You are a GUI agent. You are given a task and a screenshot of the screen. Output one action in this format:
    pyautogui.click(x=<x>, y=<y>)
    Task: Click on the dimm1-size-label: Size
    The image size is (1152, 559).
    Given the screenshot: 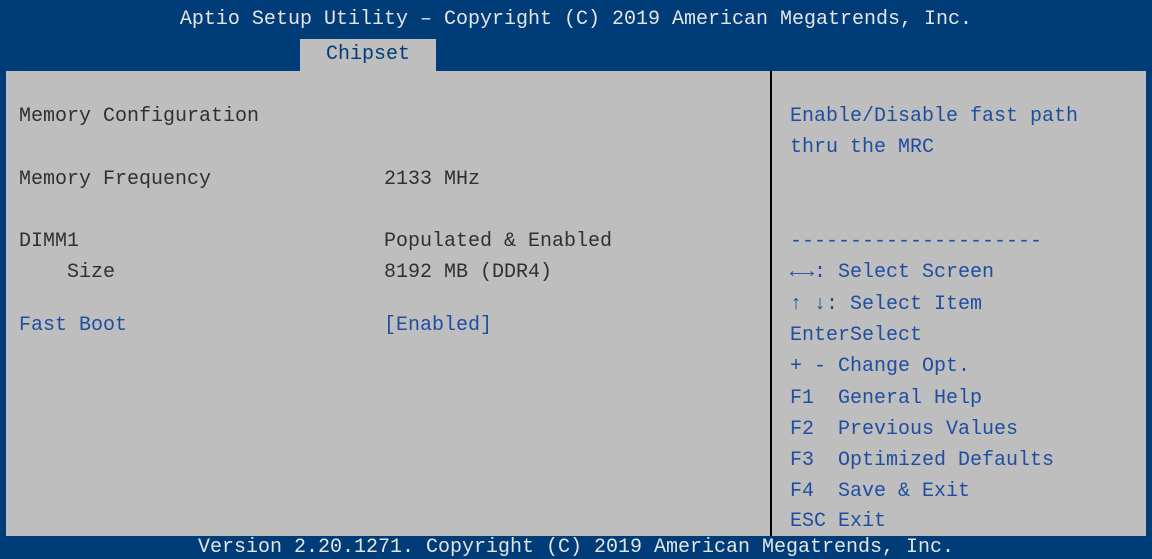 What is the action you would take?
    pyautogui.click(x=91, y=272)
    